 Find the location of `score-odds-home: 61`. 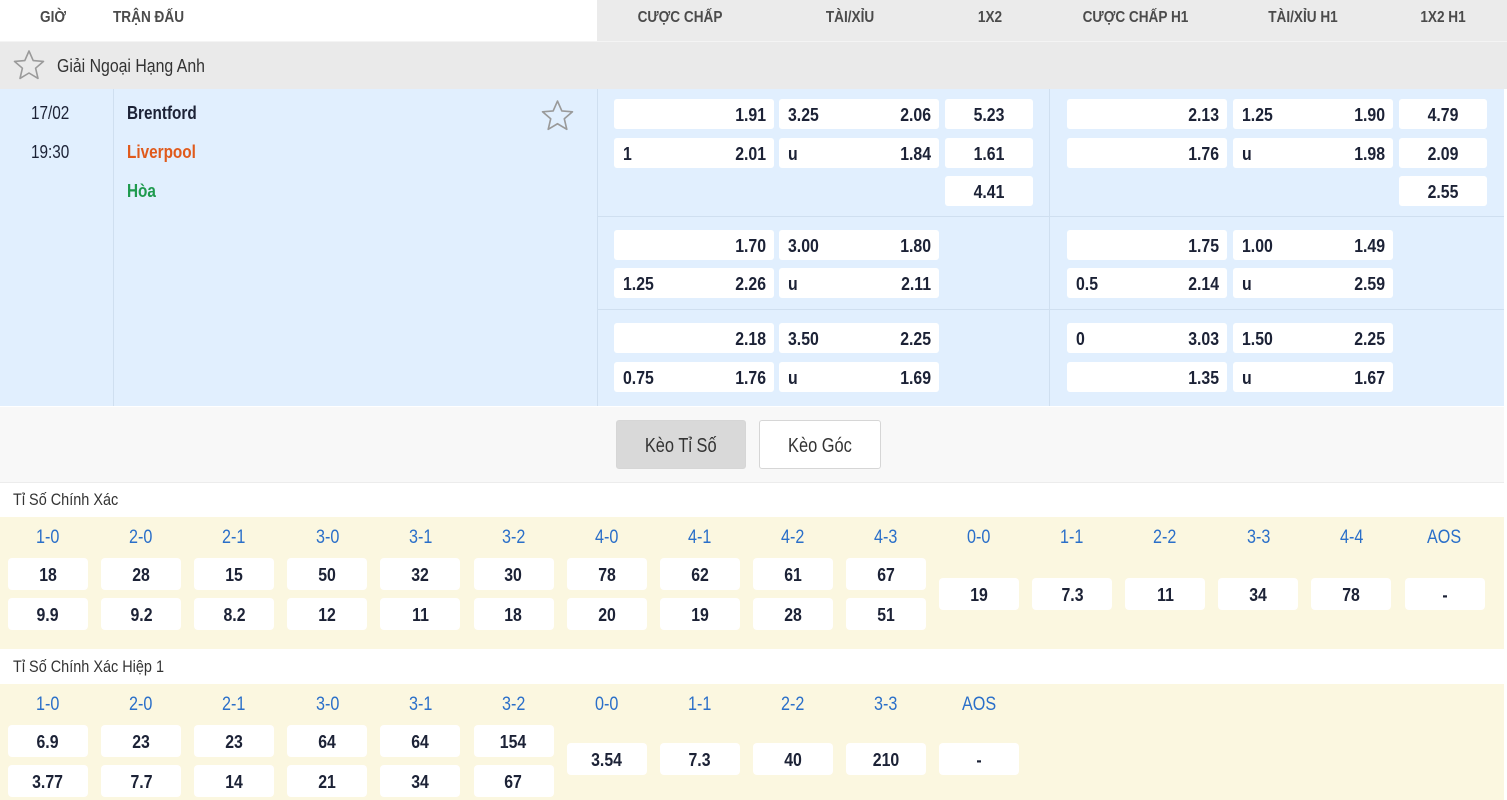

score-odds-home: 61 is located at coordinates (792, 574).